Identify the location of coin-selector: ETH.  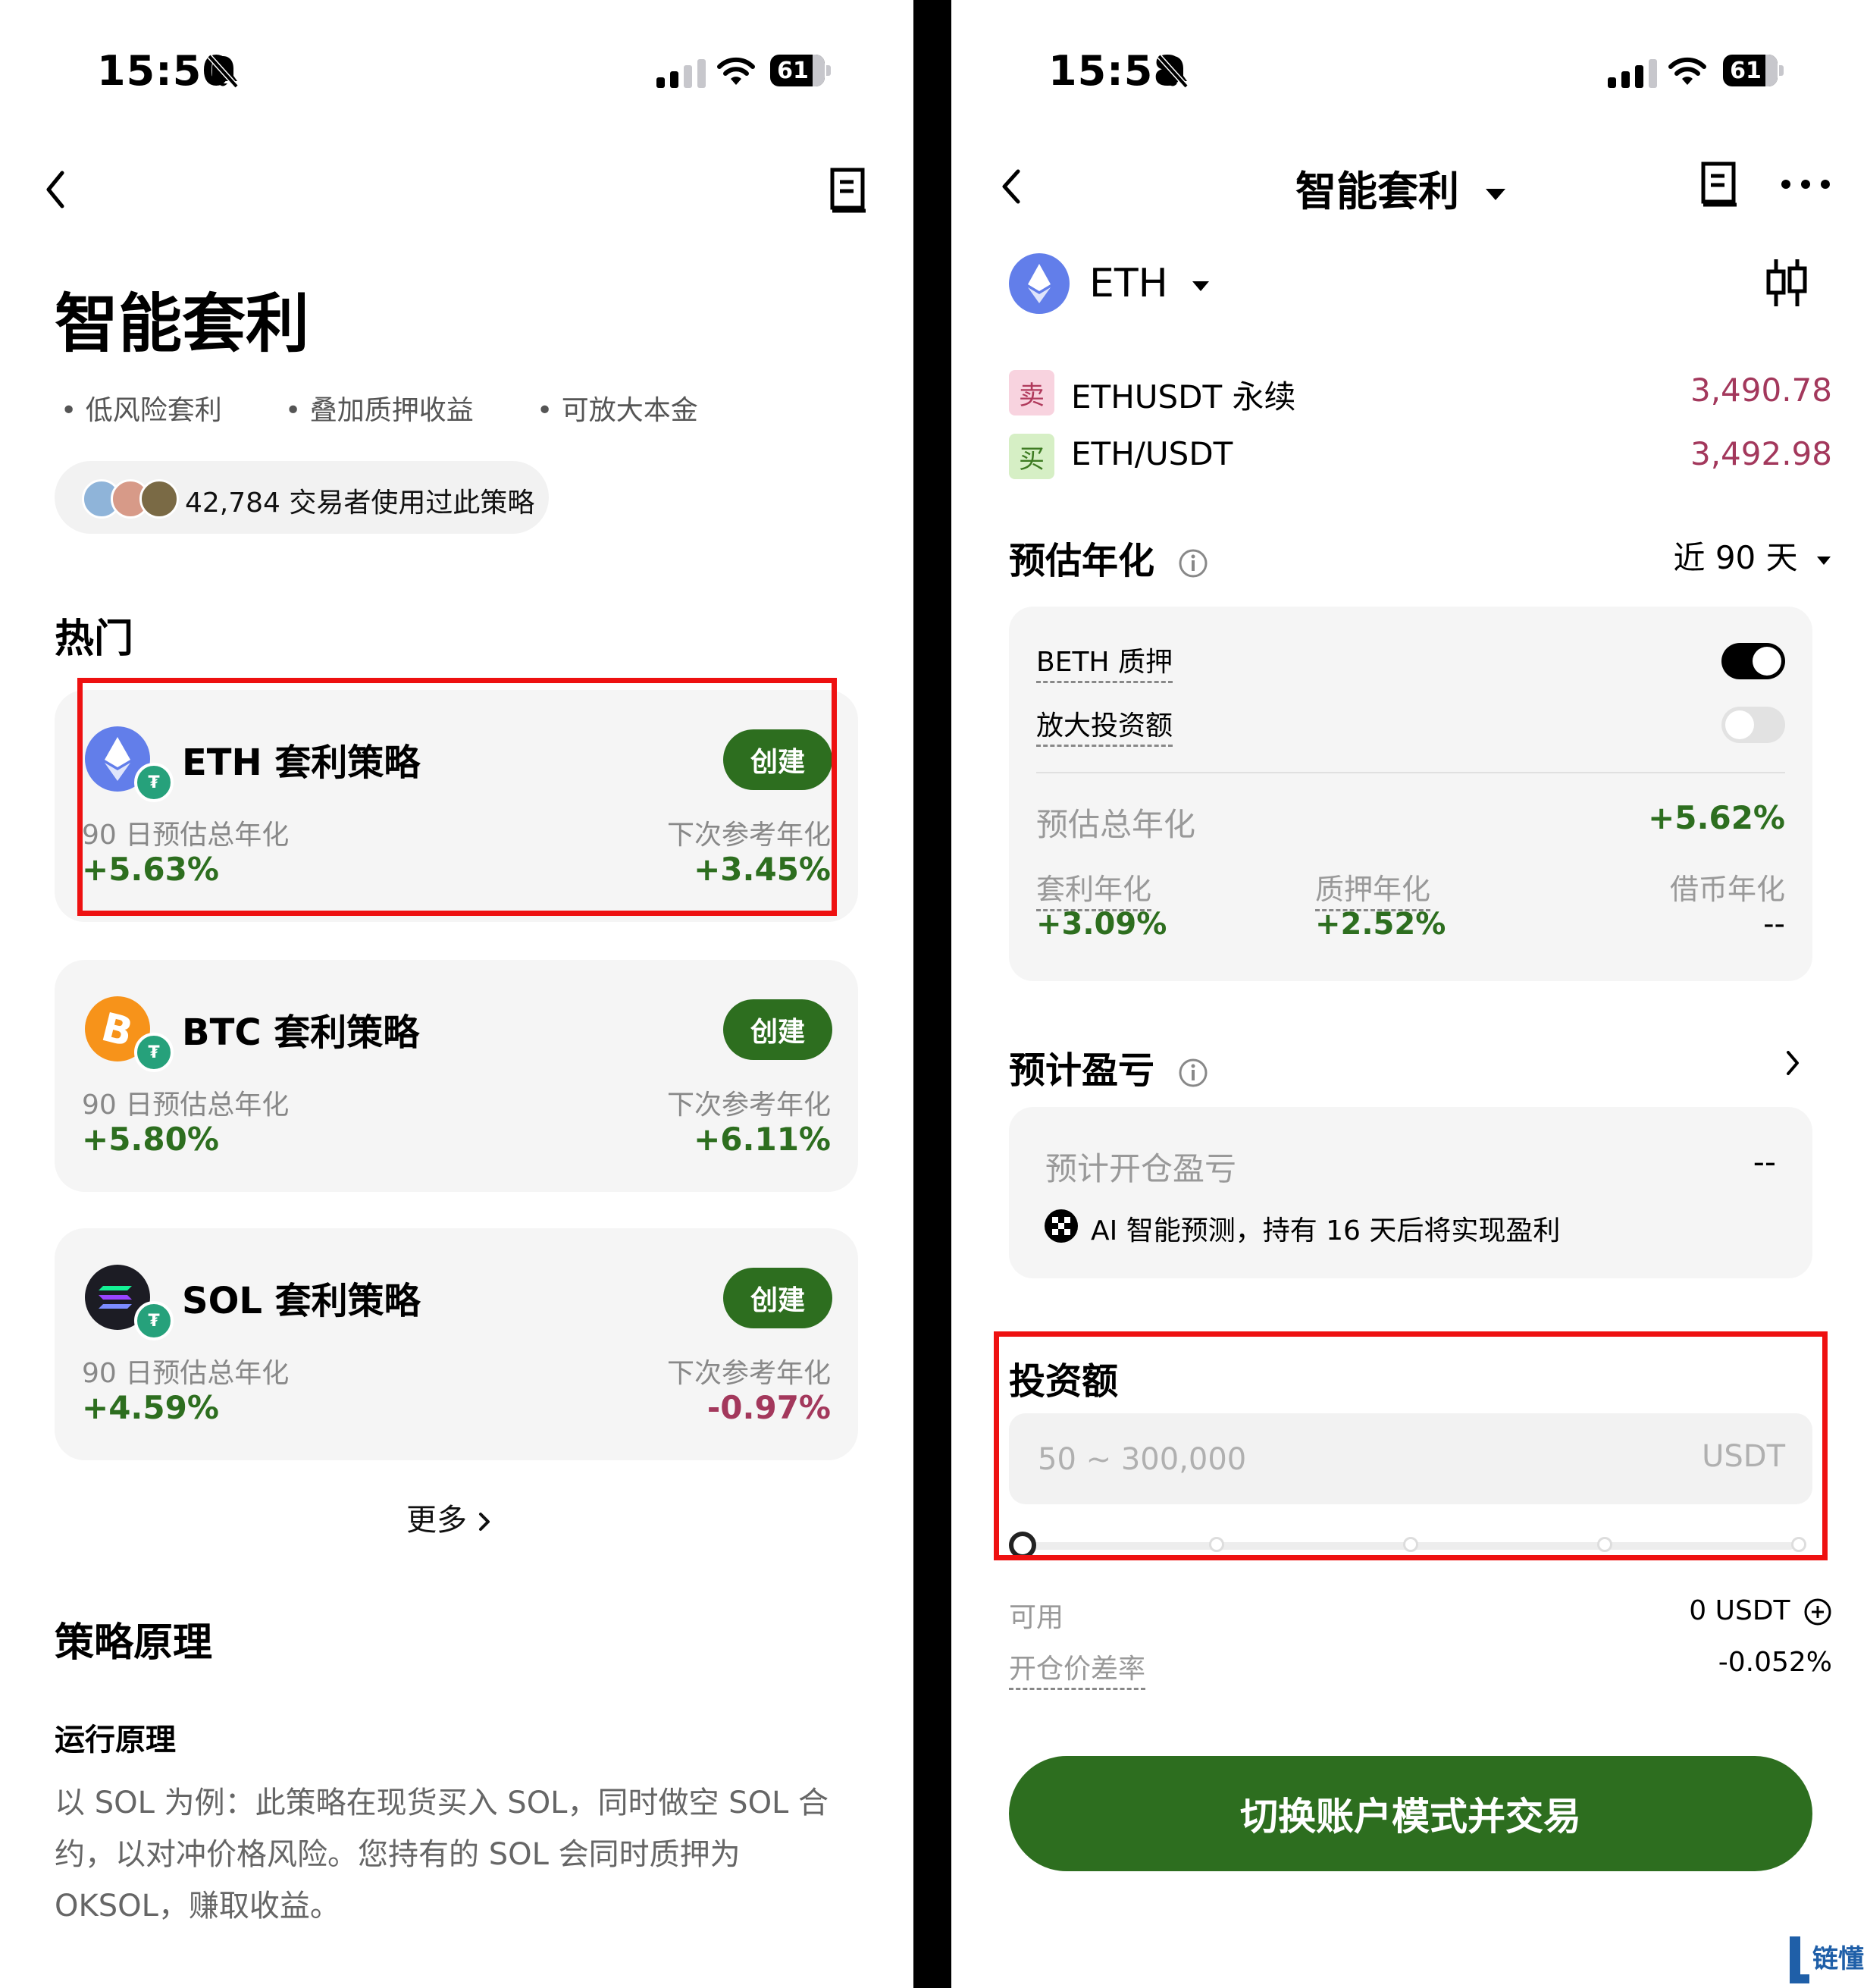
(1150, 283).